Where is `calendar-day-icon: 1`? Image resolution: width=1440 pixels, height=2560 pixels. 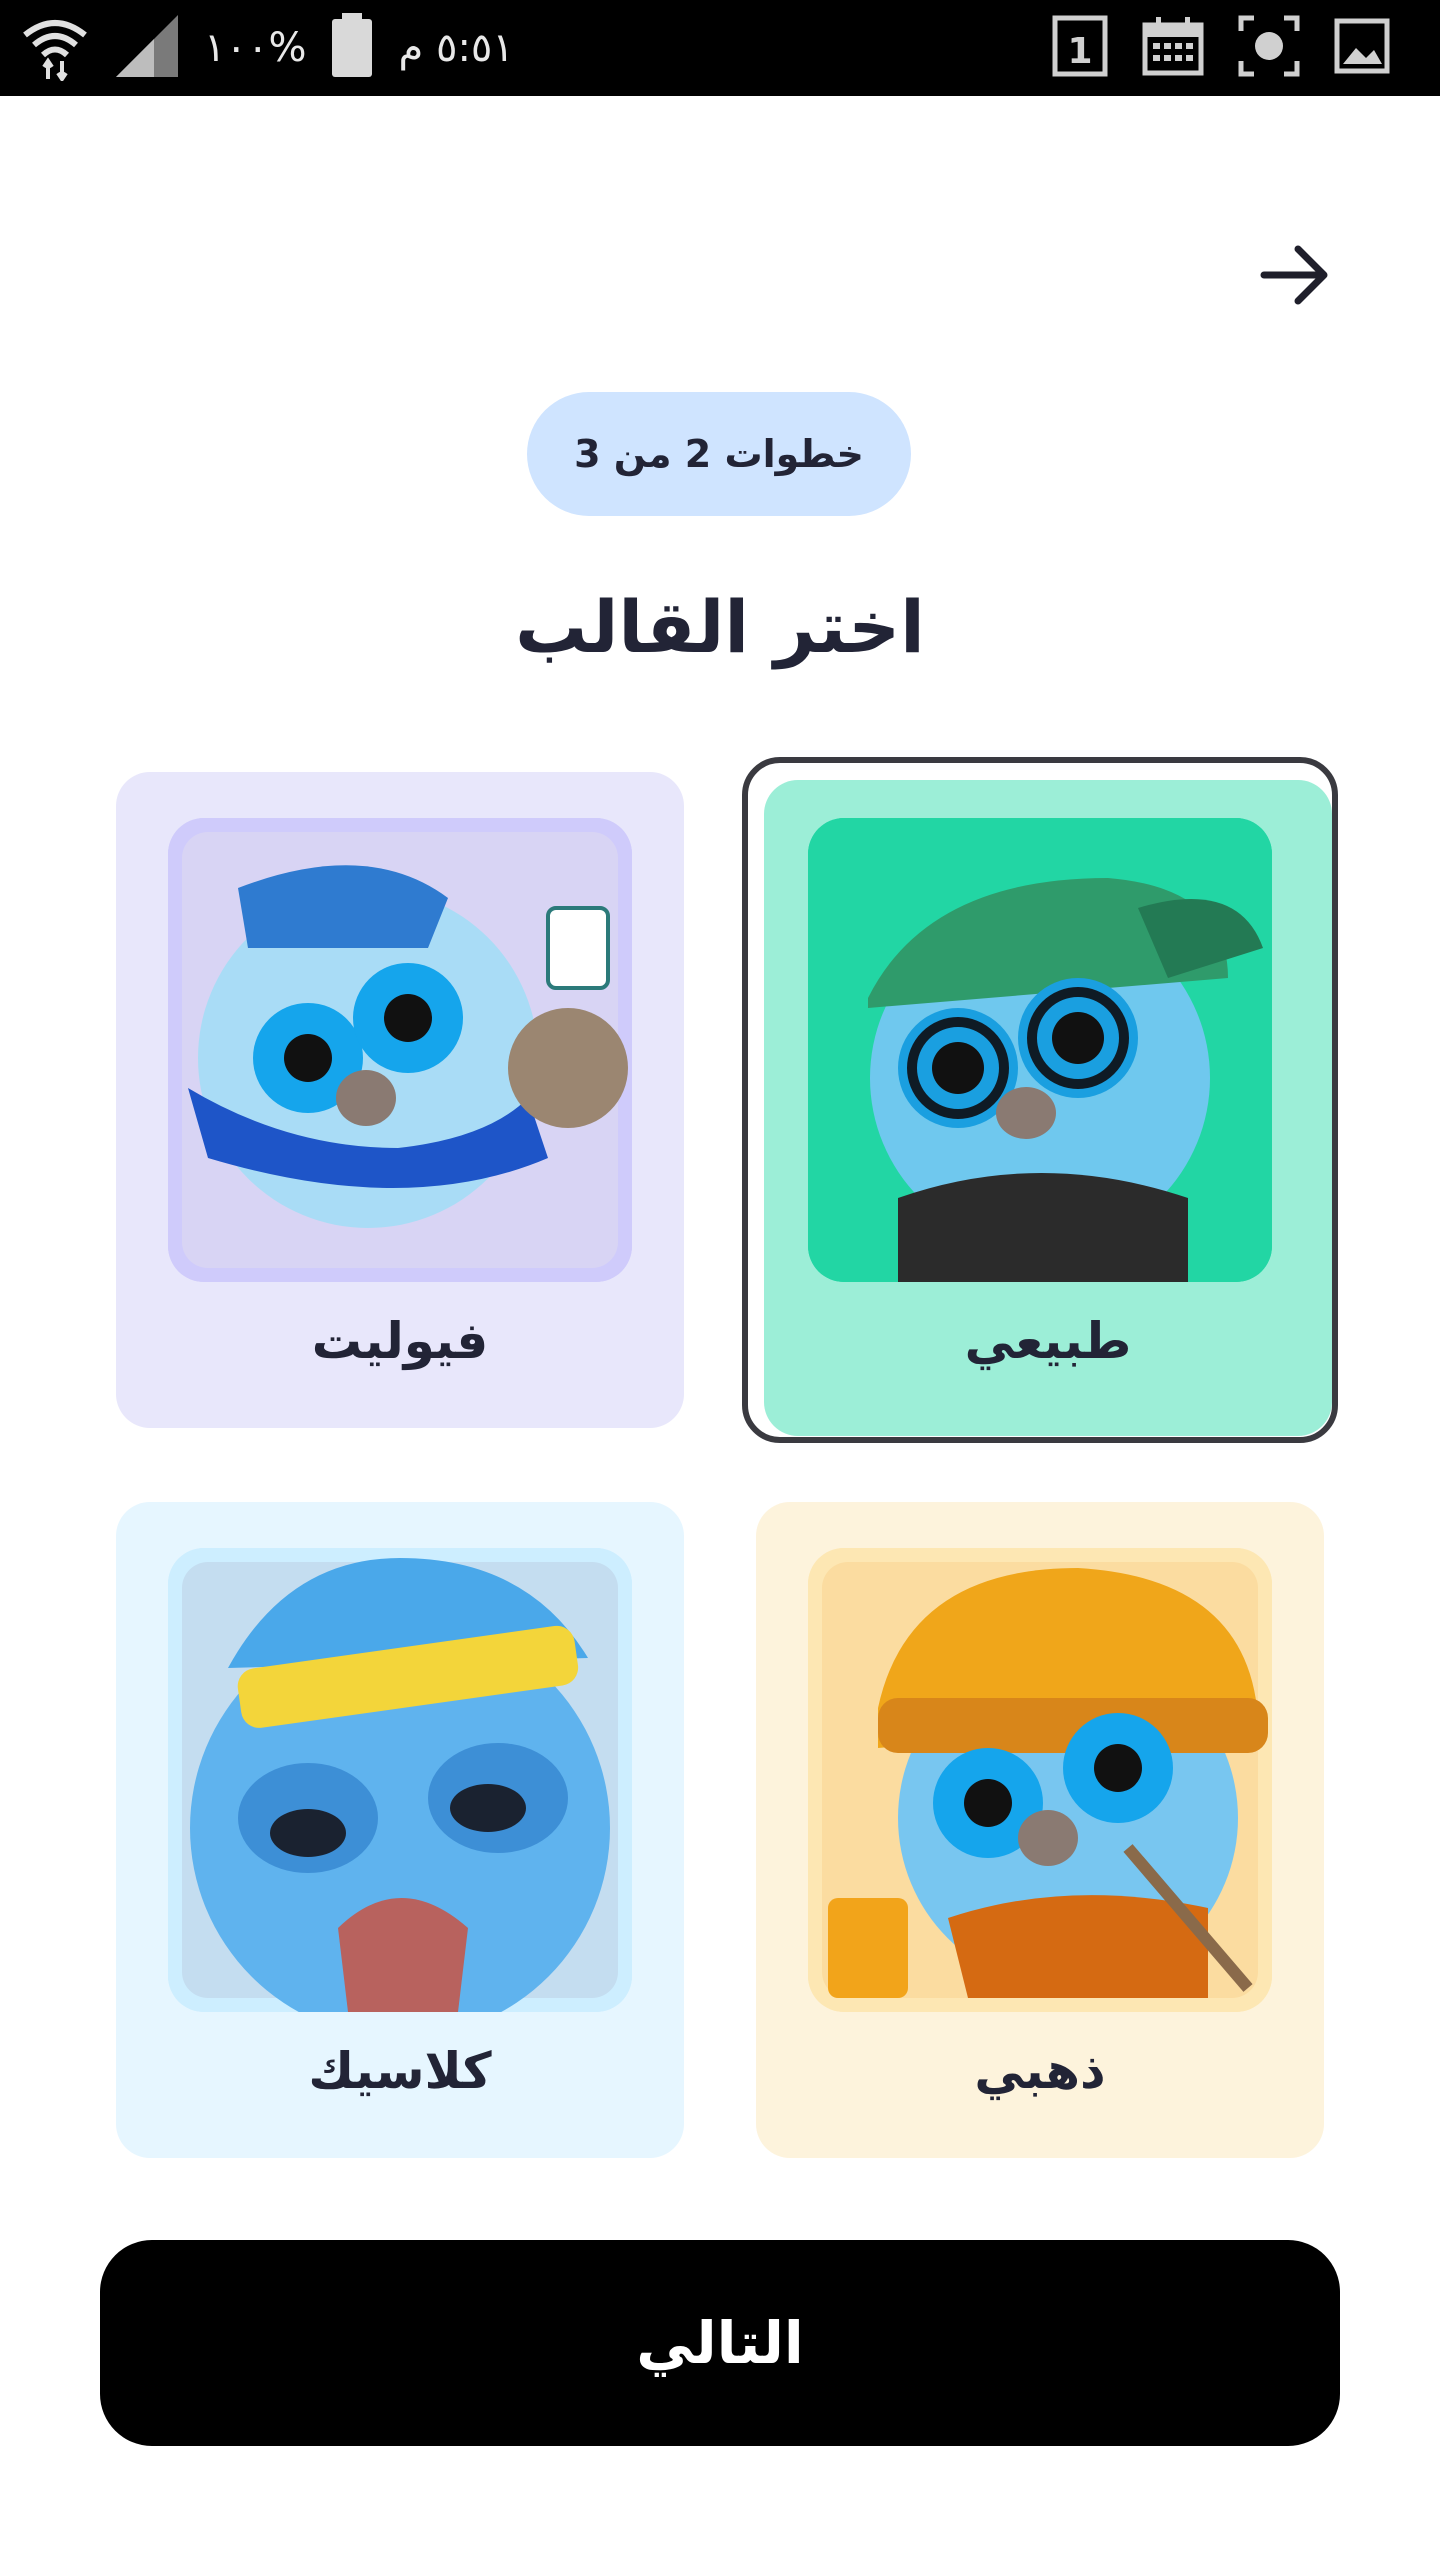
calendar-day-icon: 1 is located at coordinates (1080, 48).